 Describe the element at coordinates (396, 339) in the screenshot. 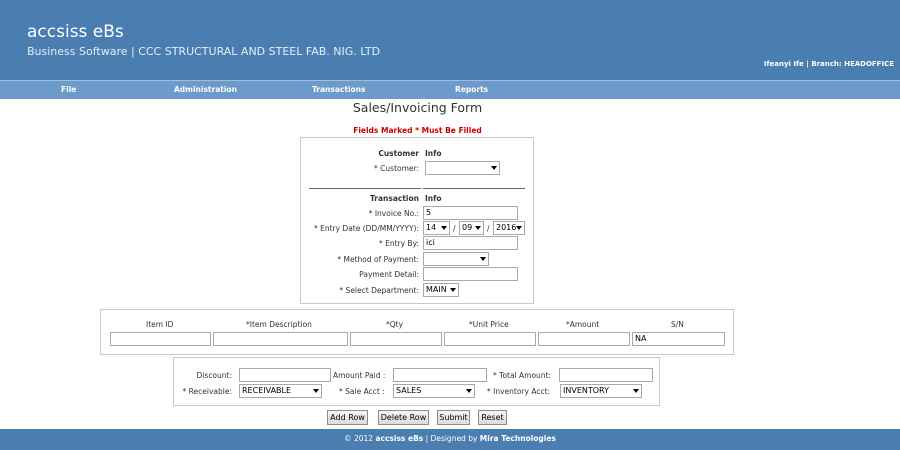

I see `qty-input` at that location.